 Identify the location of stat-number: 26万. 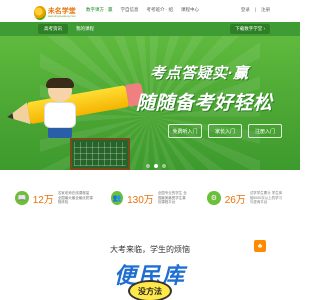
(235, 200).